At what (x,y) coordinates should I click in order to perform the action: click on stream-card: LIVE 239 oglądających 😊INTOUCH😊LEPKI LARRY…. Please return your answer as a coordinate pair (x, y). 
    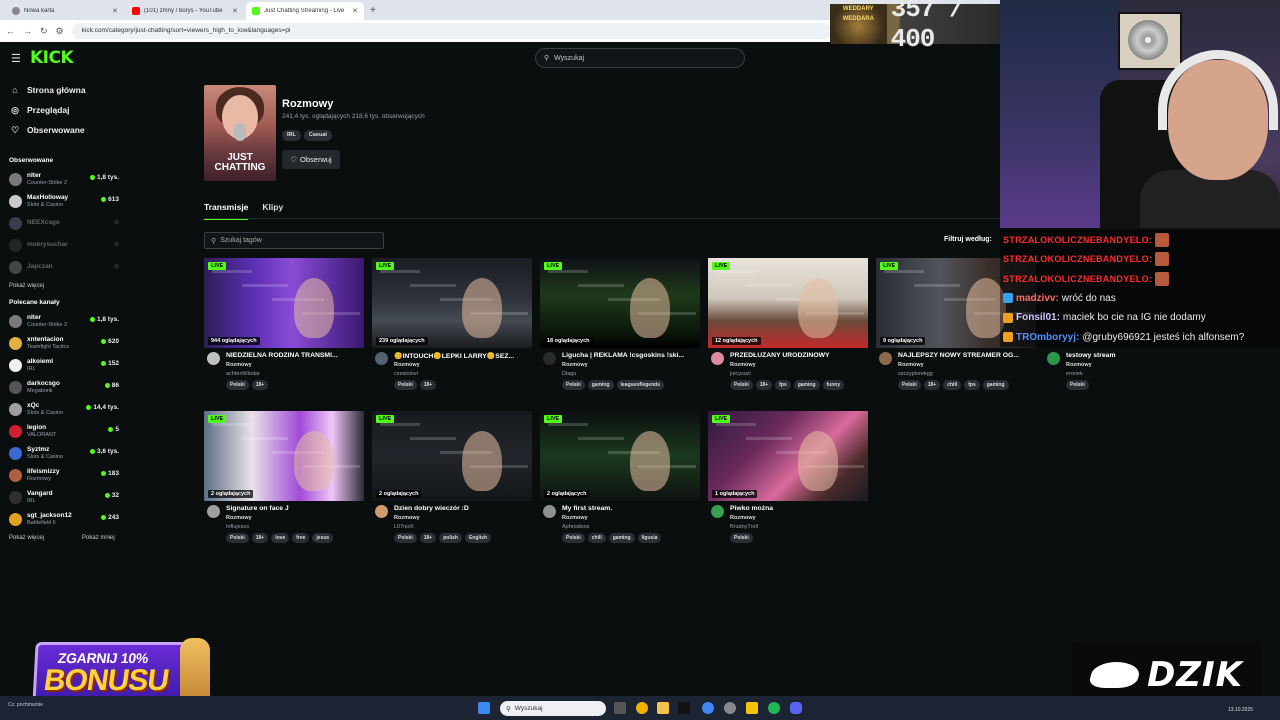
    Looking at the image, I should click on (452, 328).